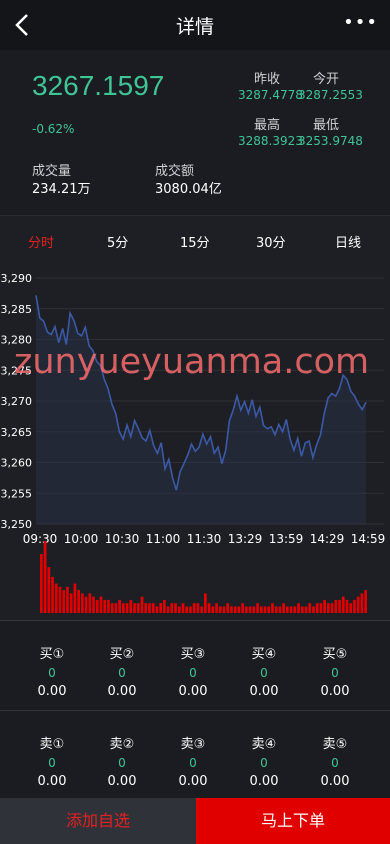 The image size is (390, 844). Describe the element at coordinates (17, 401) in the screenshot. I see `y-tick-label: 3,270` at that location.